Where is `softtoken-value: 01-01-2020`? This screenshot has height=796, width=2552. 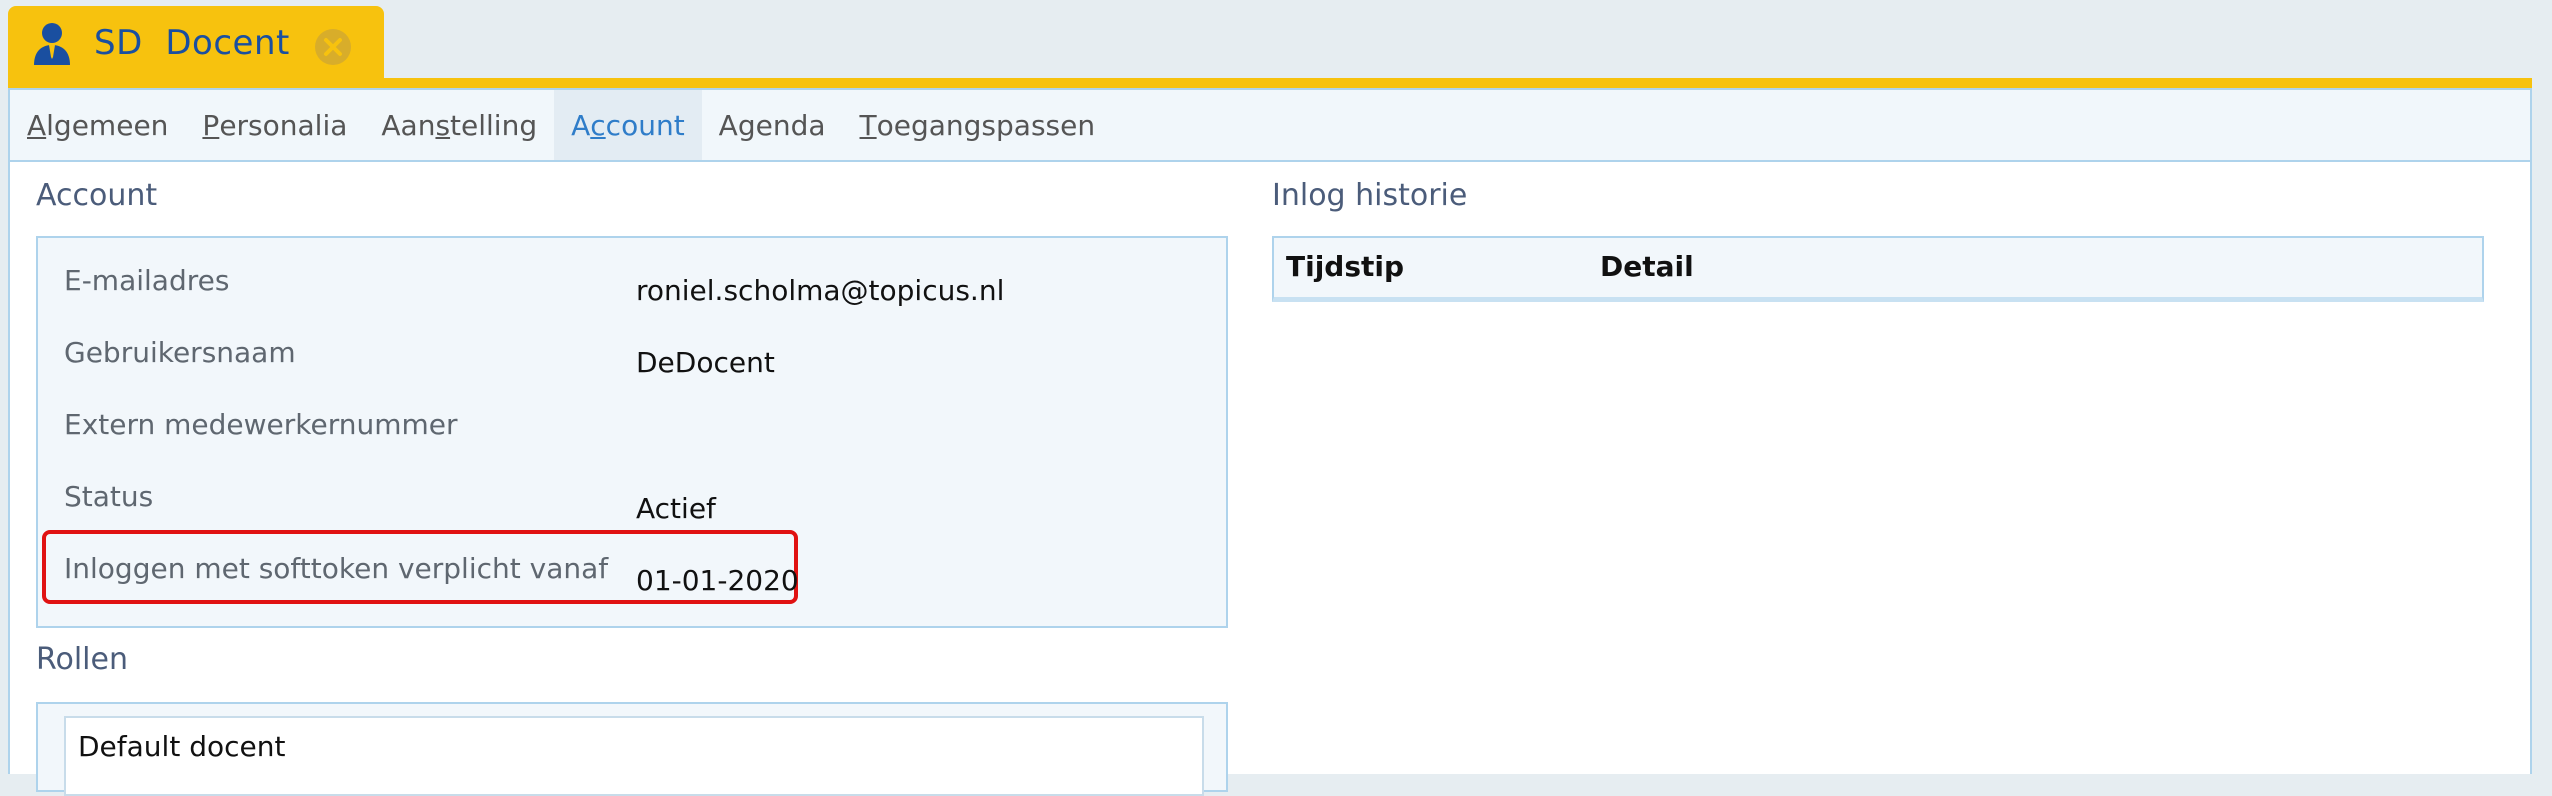
softtoken-value: 01-01-2020 is located at coordinates (717, 580).